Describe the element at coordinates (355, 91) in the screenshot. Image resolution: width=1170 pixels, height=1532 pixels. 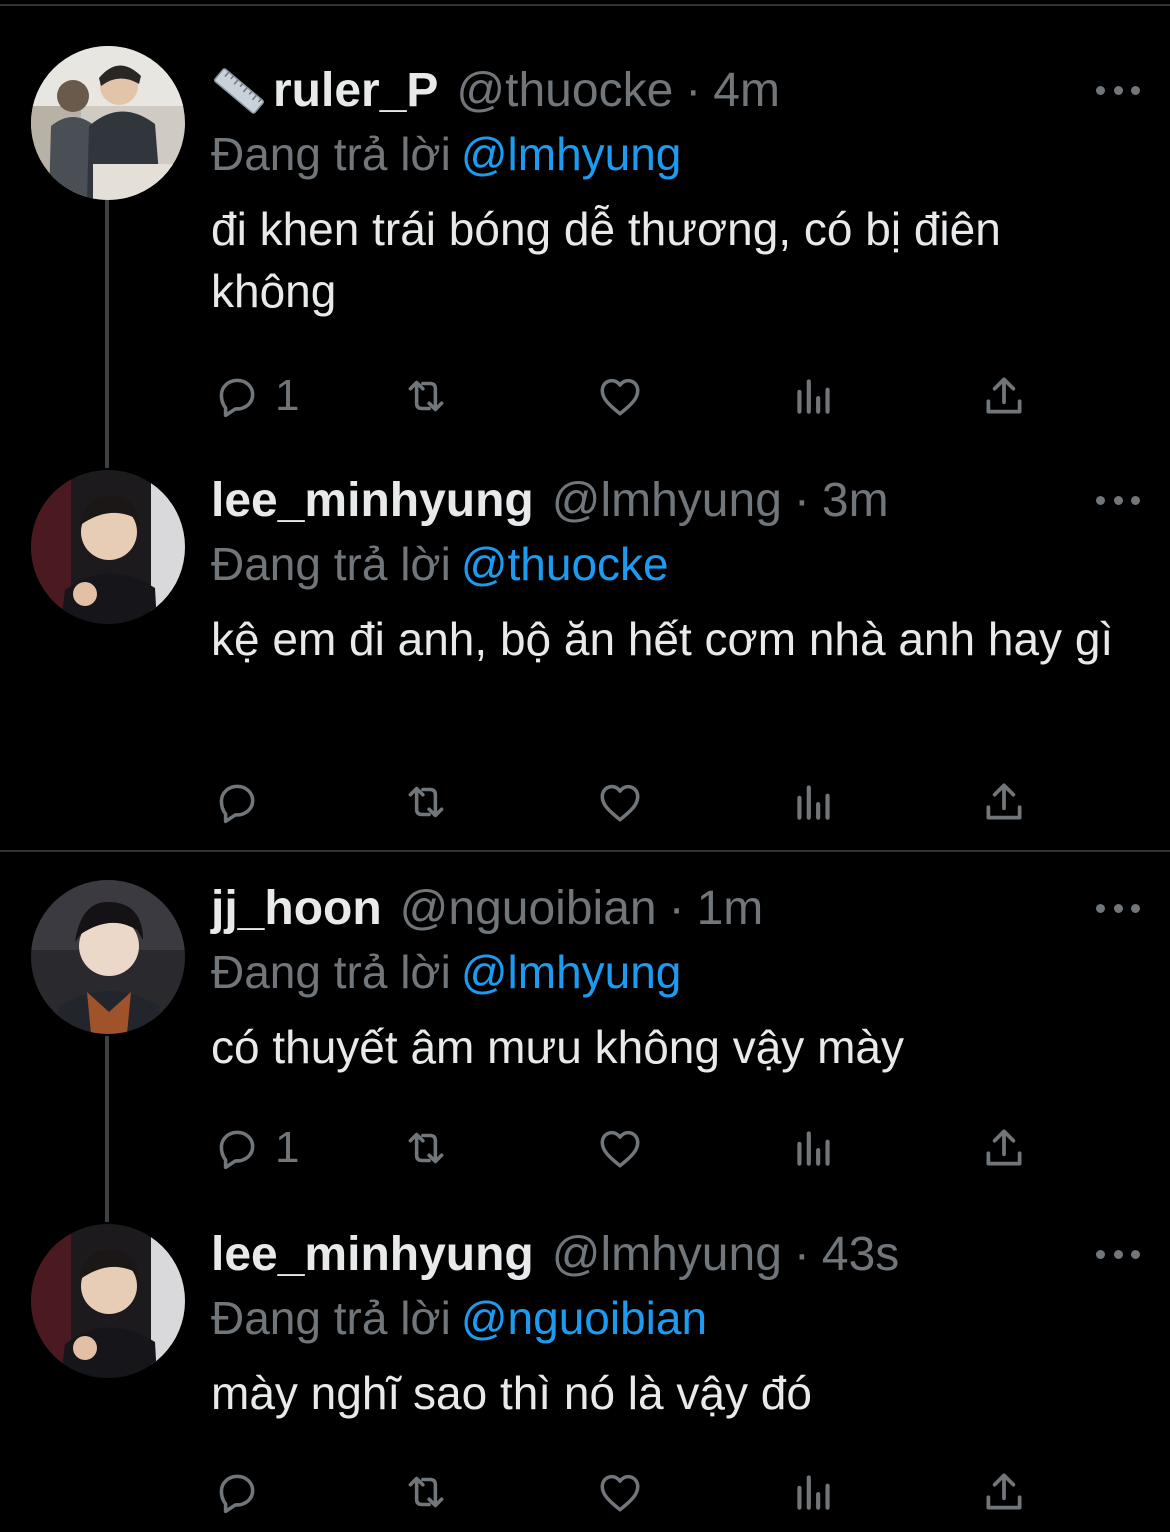
I see `display-name: ruler_P` at that location.